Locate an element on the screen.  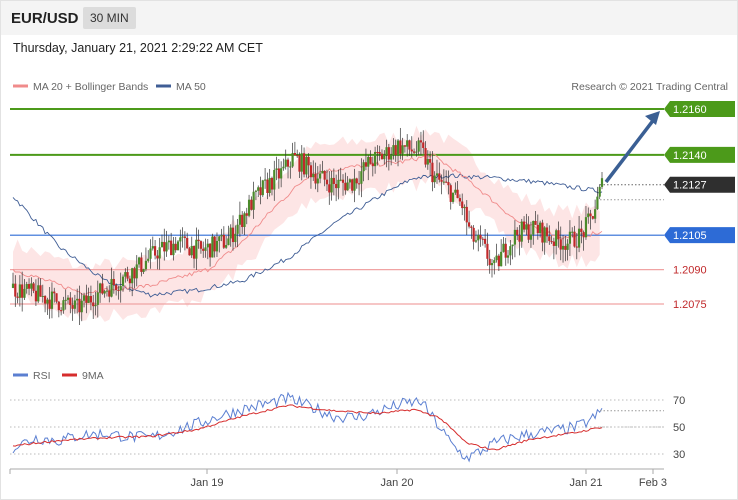
legend-rsi-ma-label: 9MA is located at coordinates (93, 376).